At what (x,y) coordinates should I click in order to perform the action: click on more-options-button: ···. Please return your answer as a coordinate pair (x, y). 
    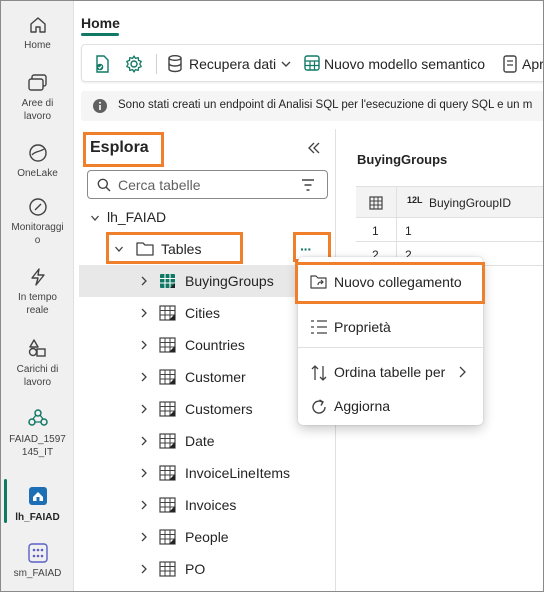
    Looking at the image, I should click on (306, 249).